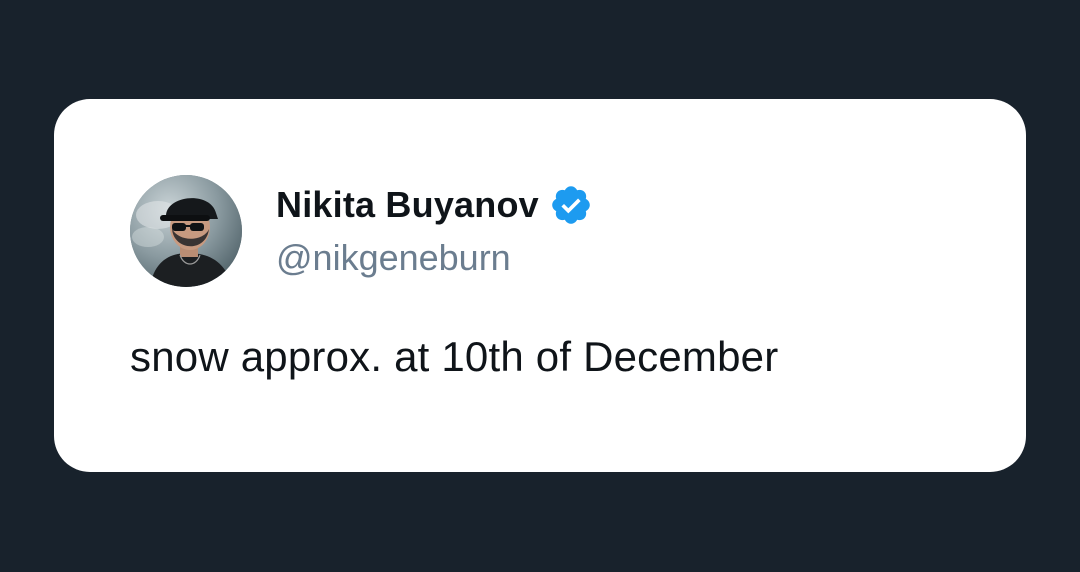  What do you see at coordinates (571, 205) in the screenshot?
I see `verified-badge-icon` at bounding box center [571, 205].